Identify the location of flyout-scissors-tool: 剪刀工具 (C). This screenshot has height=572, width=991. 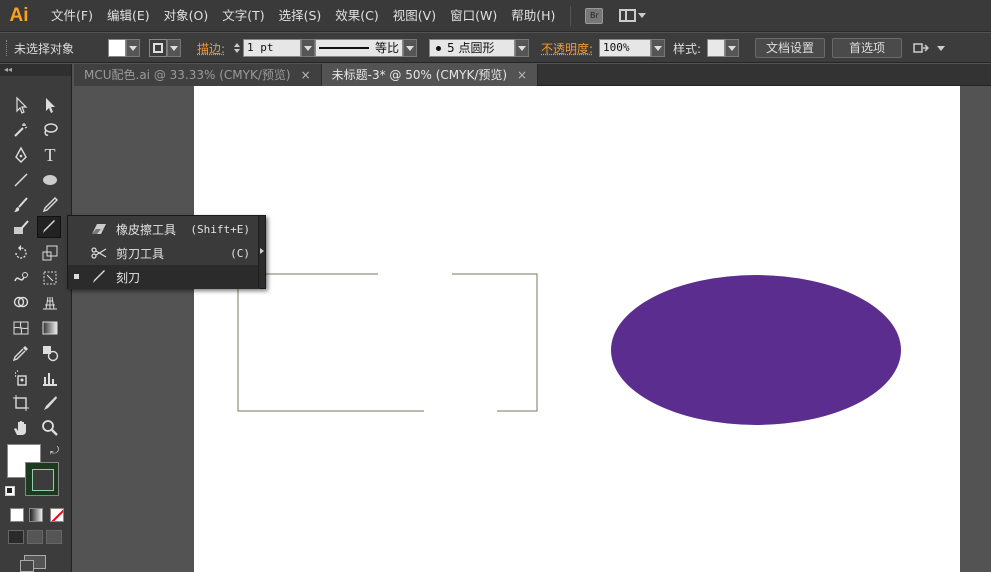
(164, 253).